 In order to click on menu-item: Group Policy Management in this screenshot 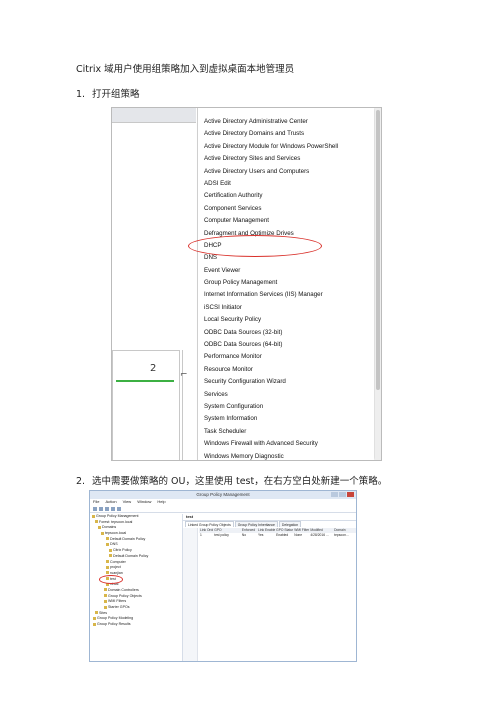, I will do `click(286, 283)`.